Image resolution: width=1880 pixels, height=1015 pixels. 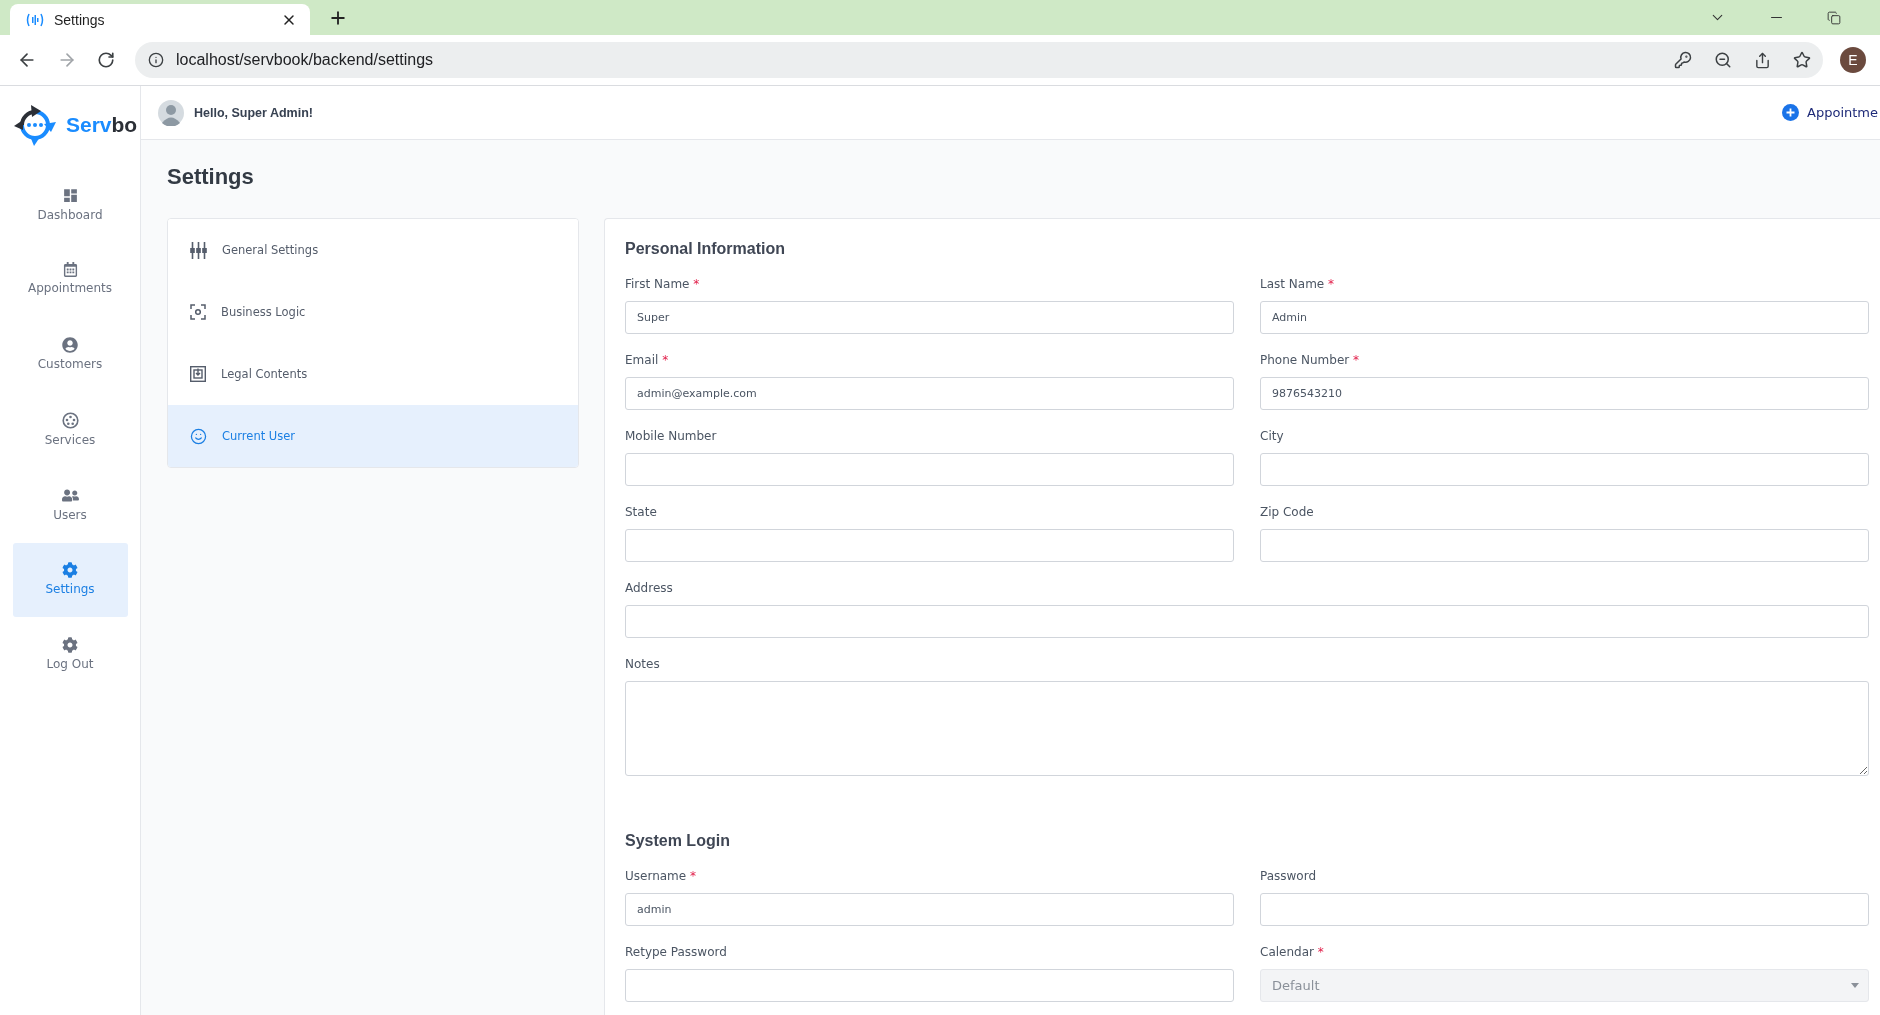 I want to click on appointment-link: Appointme, so click(x=1830, y=112).